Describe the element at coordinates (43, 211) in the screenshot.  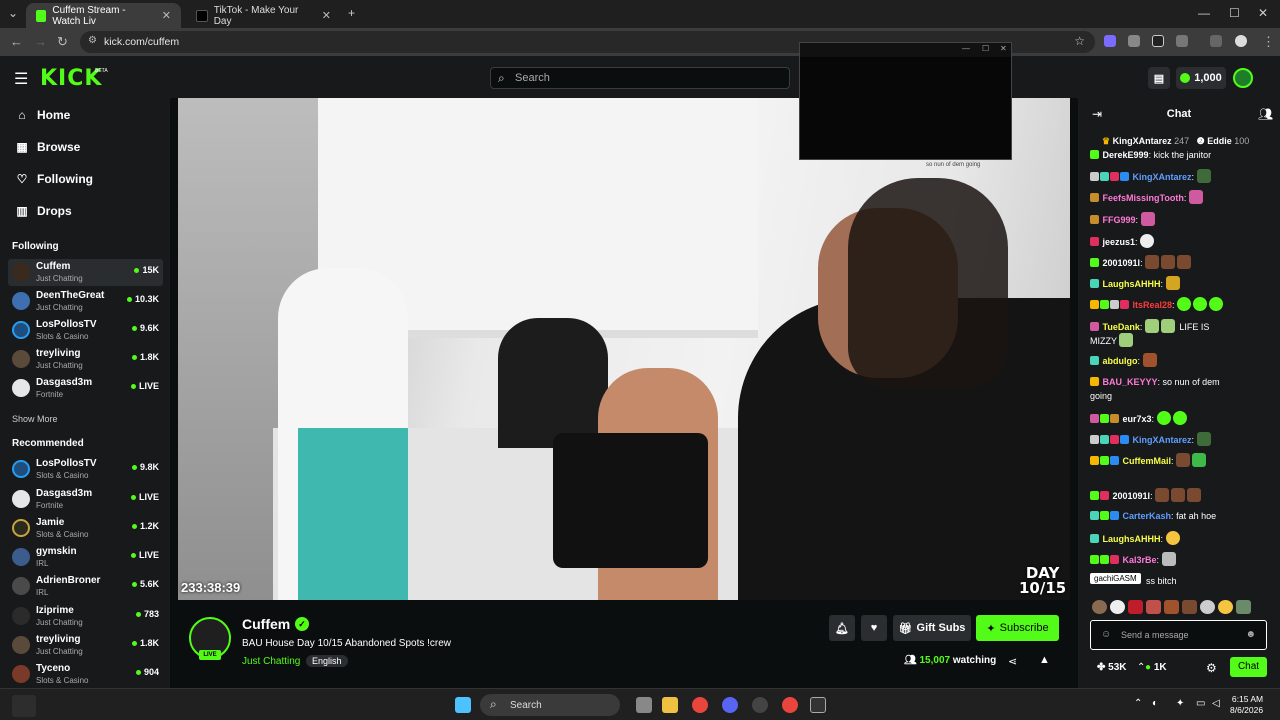
I see `sidebar-item-drops: ▥ Drops` at that location.